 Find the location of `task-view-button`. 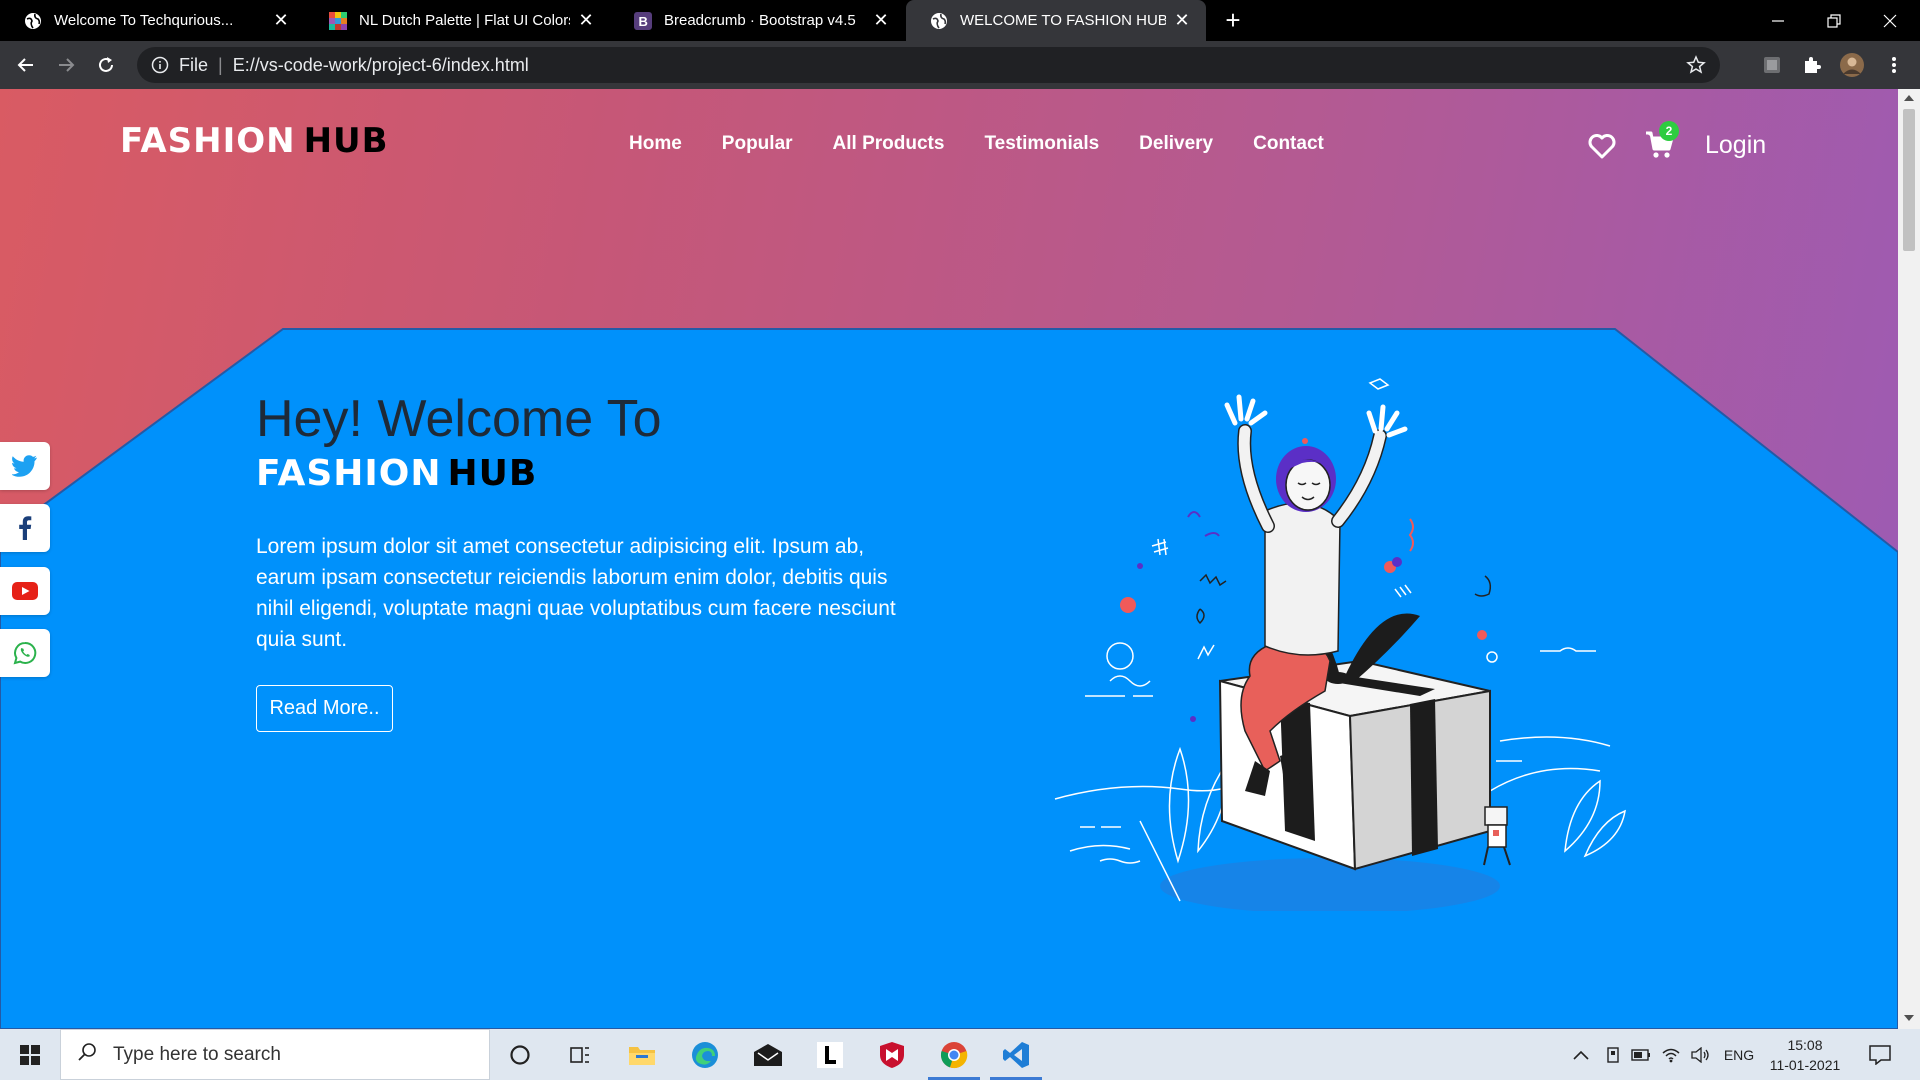

task-view-button is located at coordinates (580, 1054).